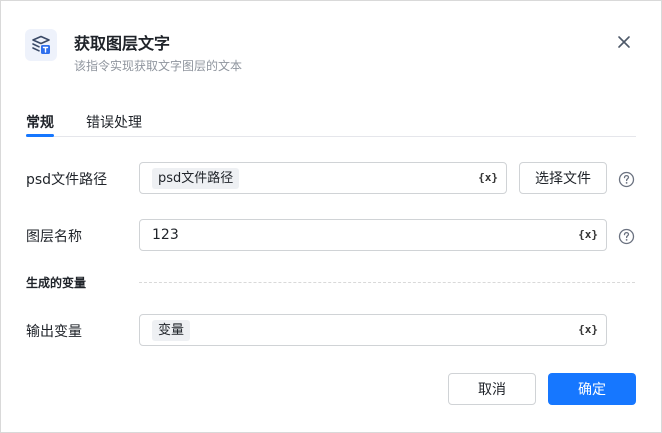 The width and height of the screenshot is (662, 433). I want to click on tab-bar: 常规 错误处理, so click(331, 121).